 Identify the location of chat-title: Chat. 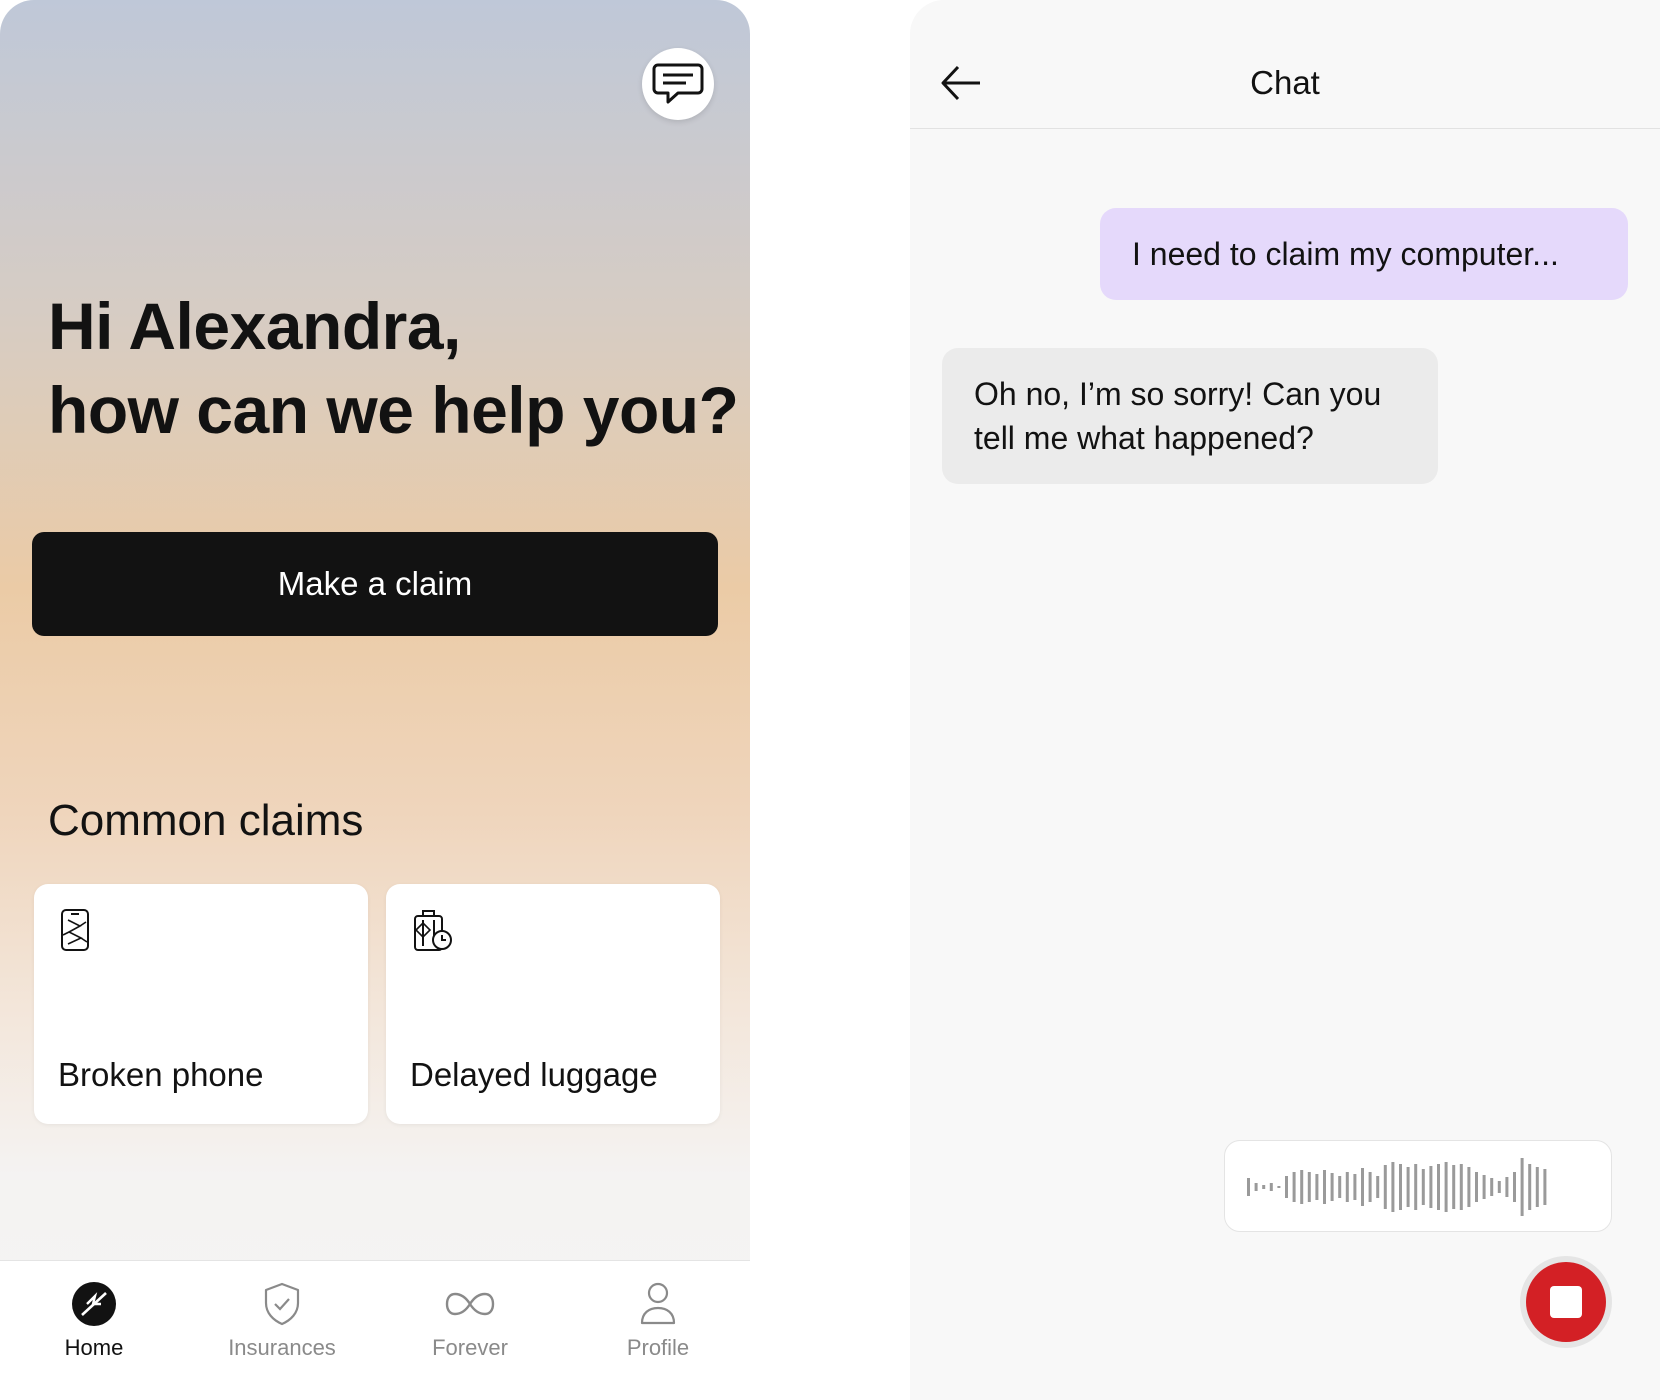
(1285, 82).